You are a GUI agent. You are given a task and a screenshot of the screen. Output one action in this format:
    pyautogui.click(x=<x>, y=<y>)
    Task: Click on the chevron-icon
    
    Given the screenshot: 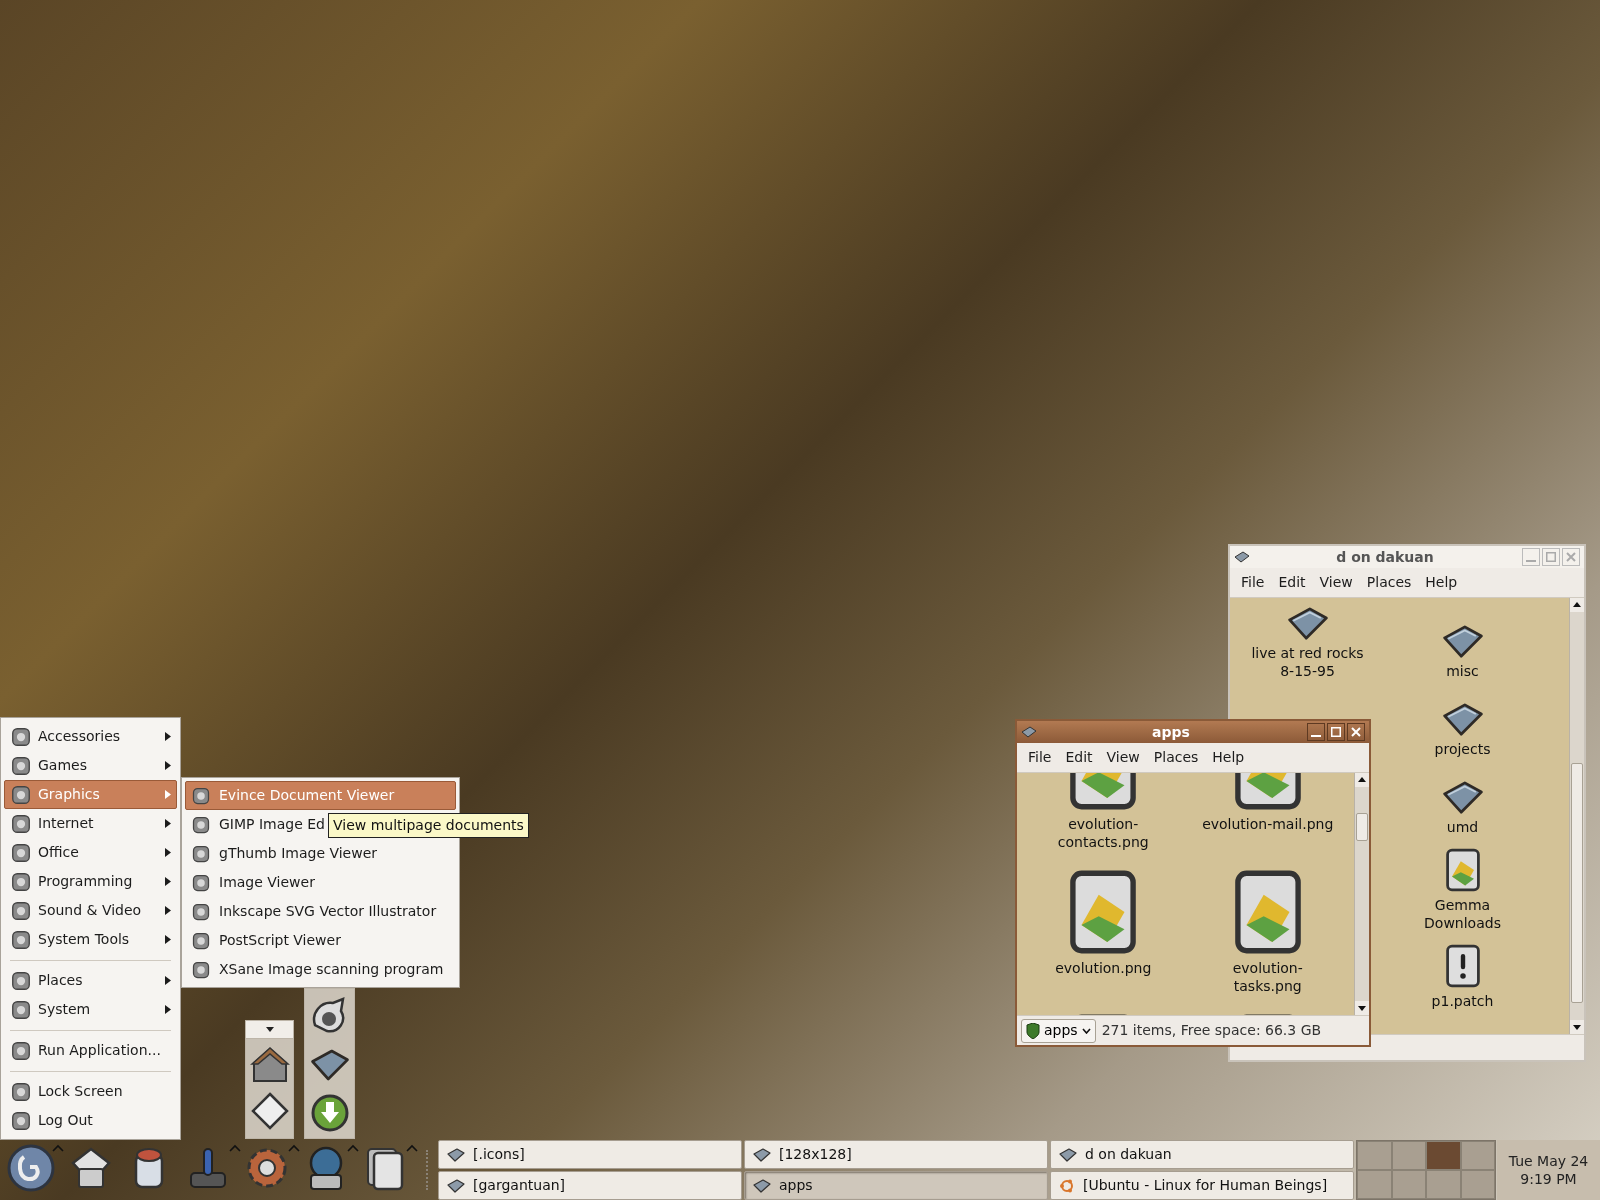 What is the action you would take?
    pyautogui.click(x=1086, y=1030)
    